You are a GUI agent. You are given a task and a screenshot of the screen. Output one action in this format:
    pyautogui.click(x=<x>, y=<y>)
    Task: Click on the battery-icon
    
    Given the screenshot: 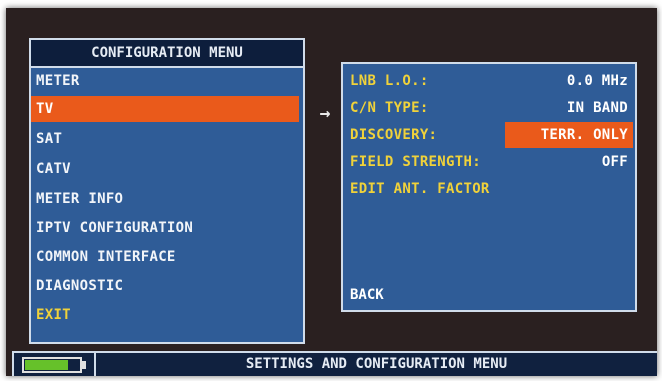 What is the action you would take?
    pyautogui.click(x=52, y=365)
    